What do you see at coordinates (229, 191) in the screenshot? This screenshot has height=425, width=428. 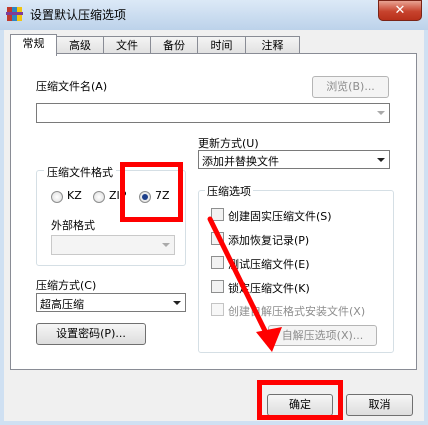 I see `compression-options-group-label: 压缩选项` at bounding box center [229, 191].